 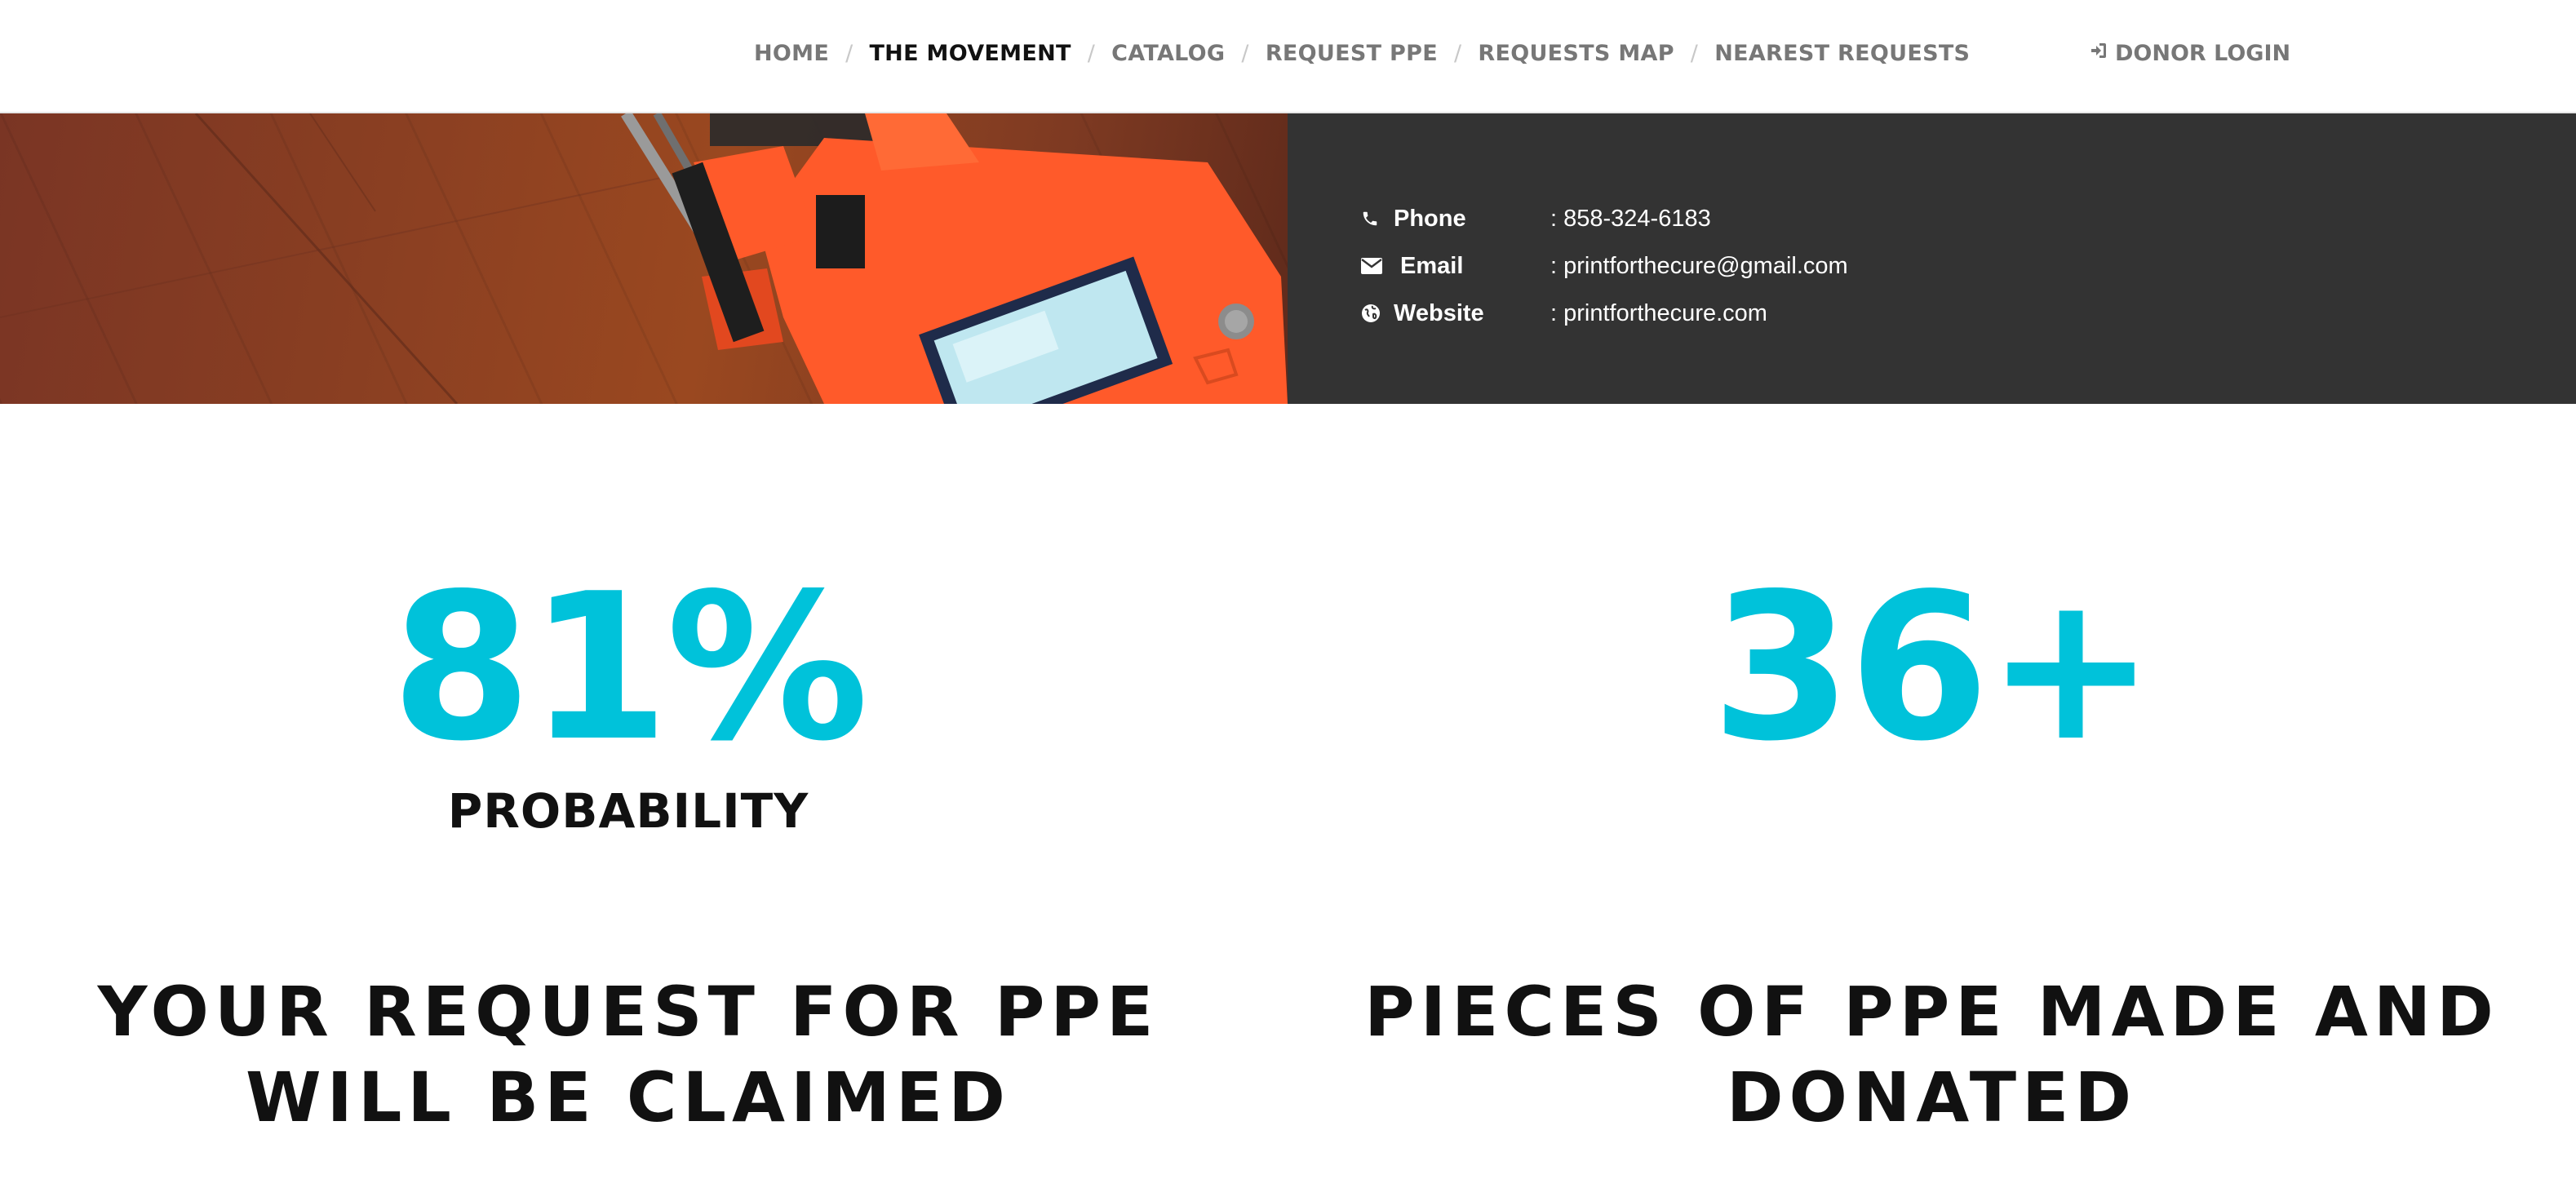 I want to click on nav-home: HOME, so click(x=791, y=53).